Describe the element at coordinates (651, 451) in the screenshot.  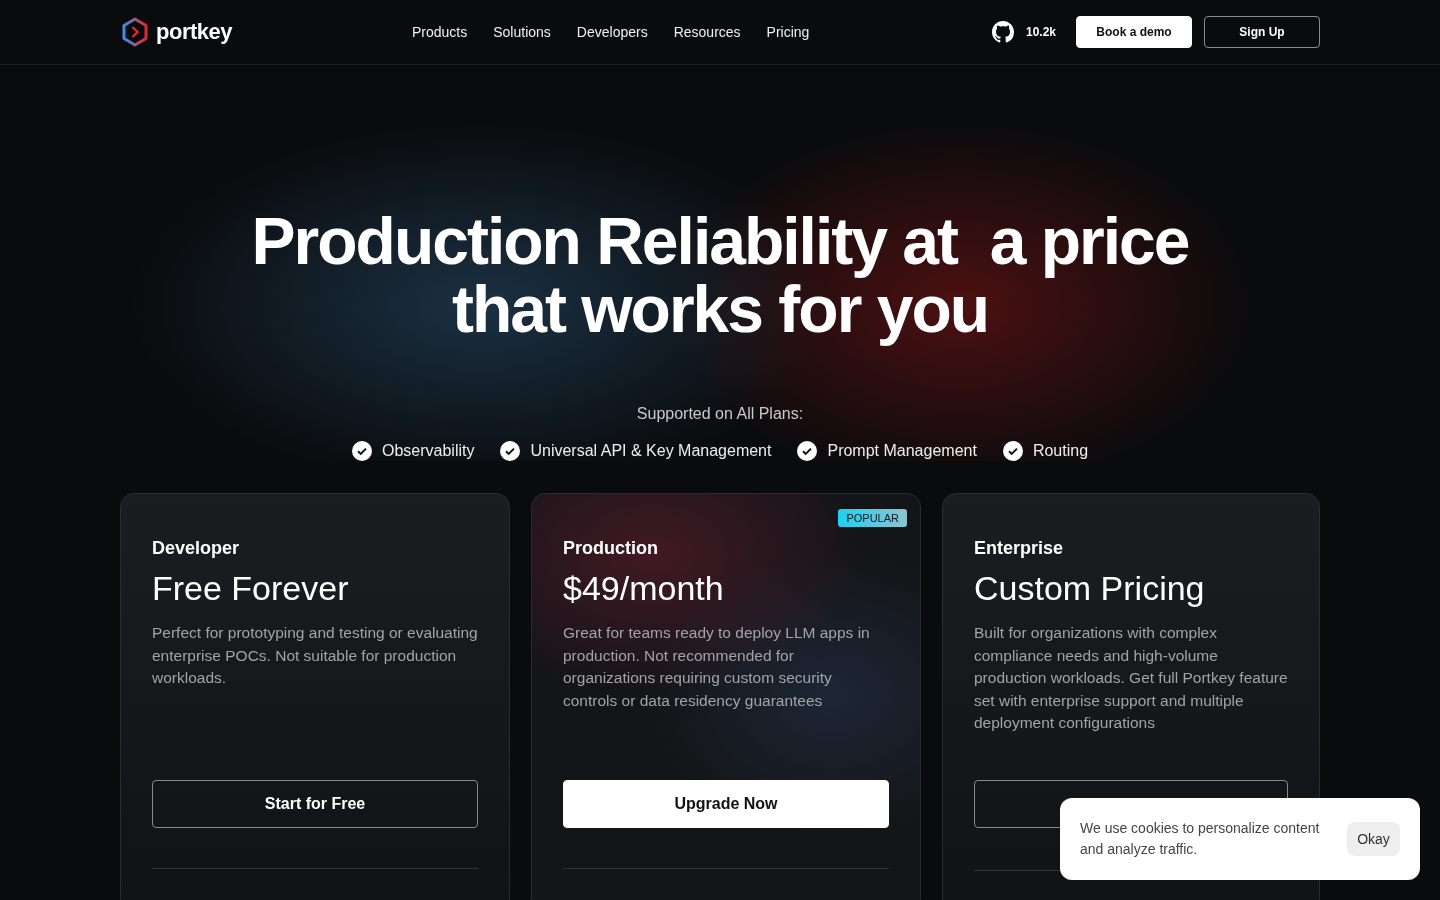
I see `feature-label: Universal API & Key Management` at that location.